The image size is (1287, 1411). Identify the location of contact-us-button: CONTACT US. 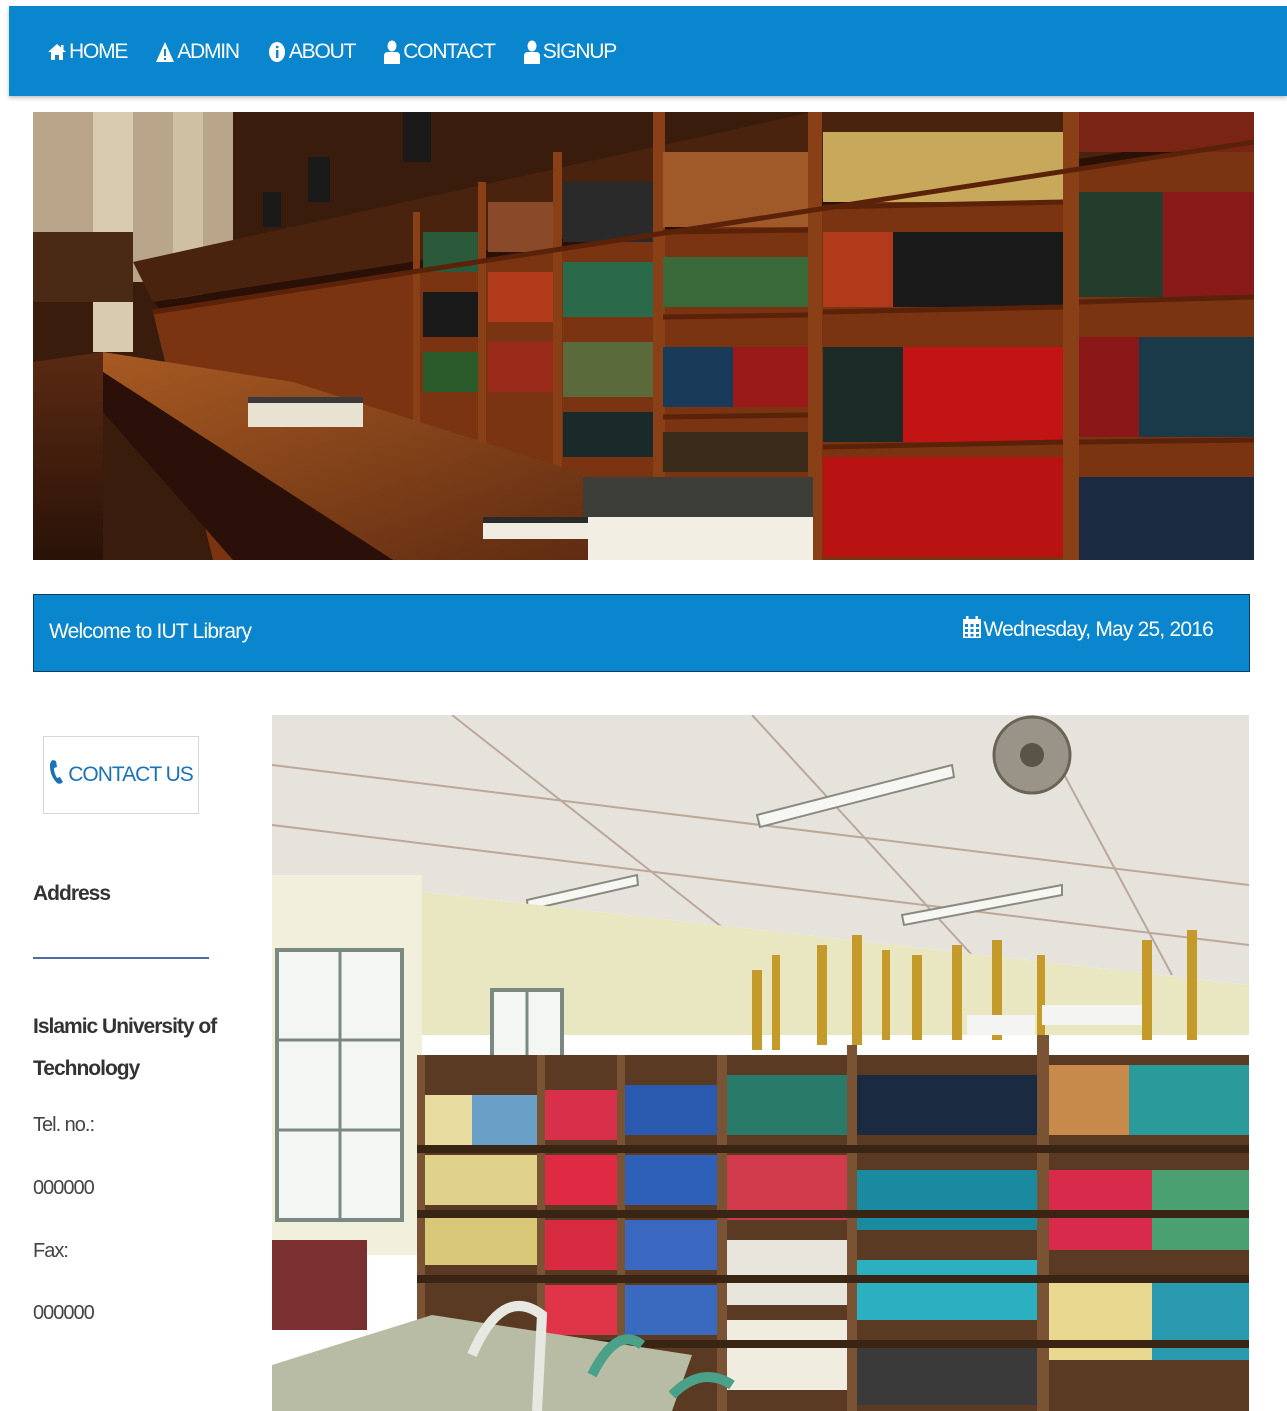
(121, 775).